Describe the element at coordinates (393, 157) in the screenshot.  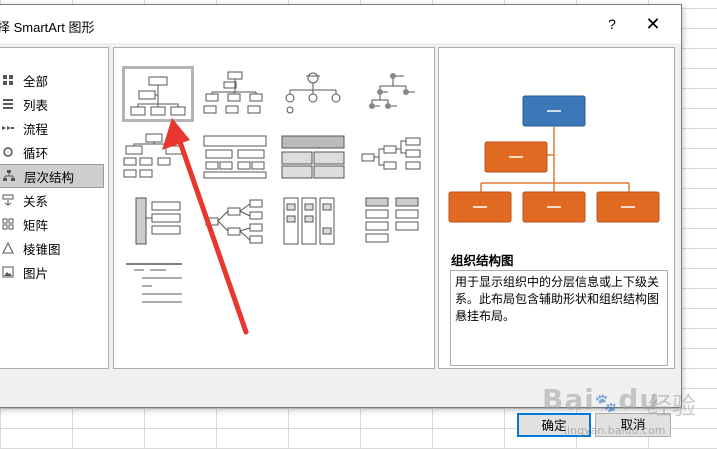
I see `layout-horizontal-org` at that location.